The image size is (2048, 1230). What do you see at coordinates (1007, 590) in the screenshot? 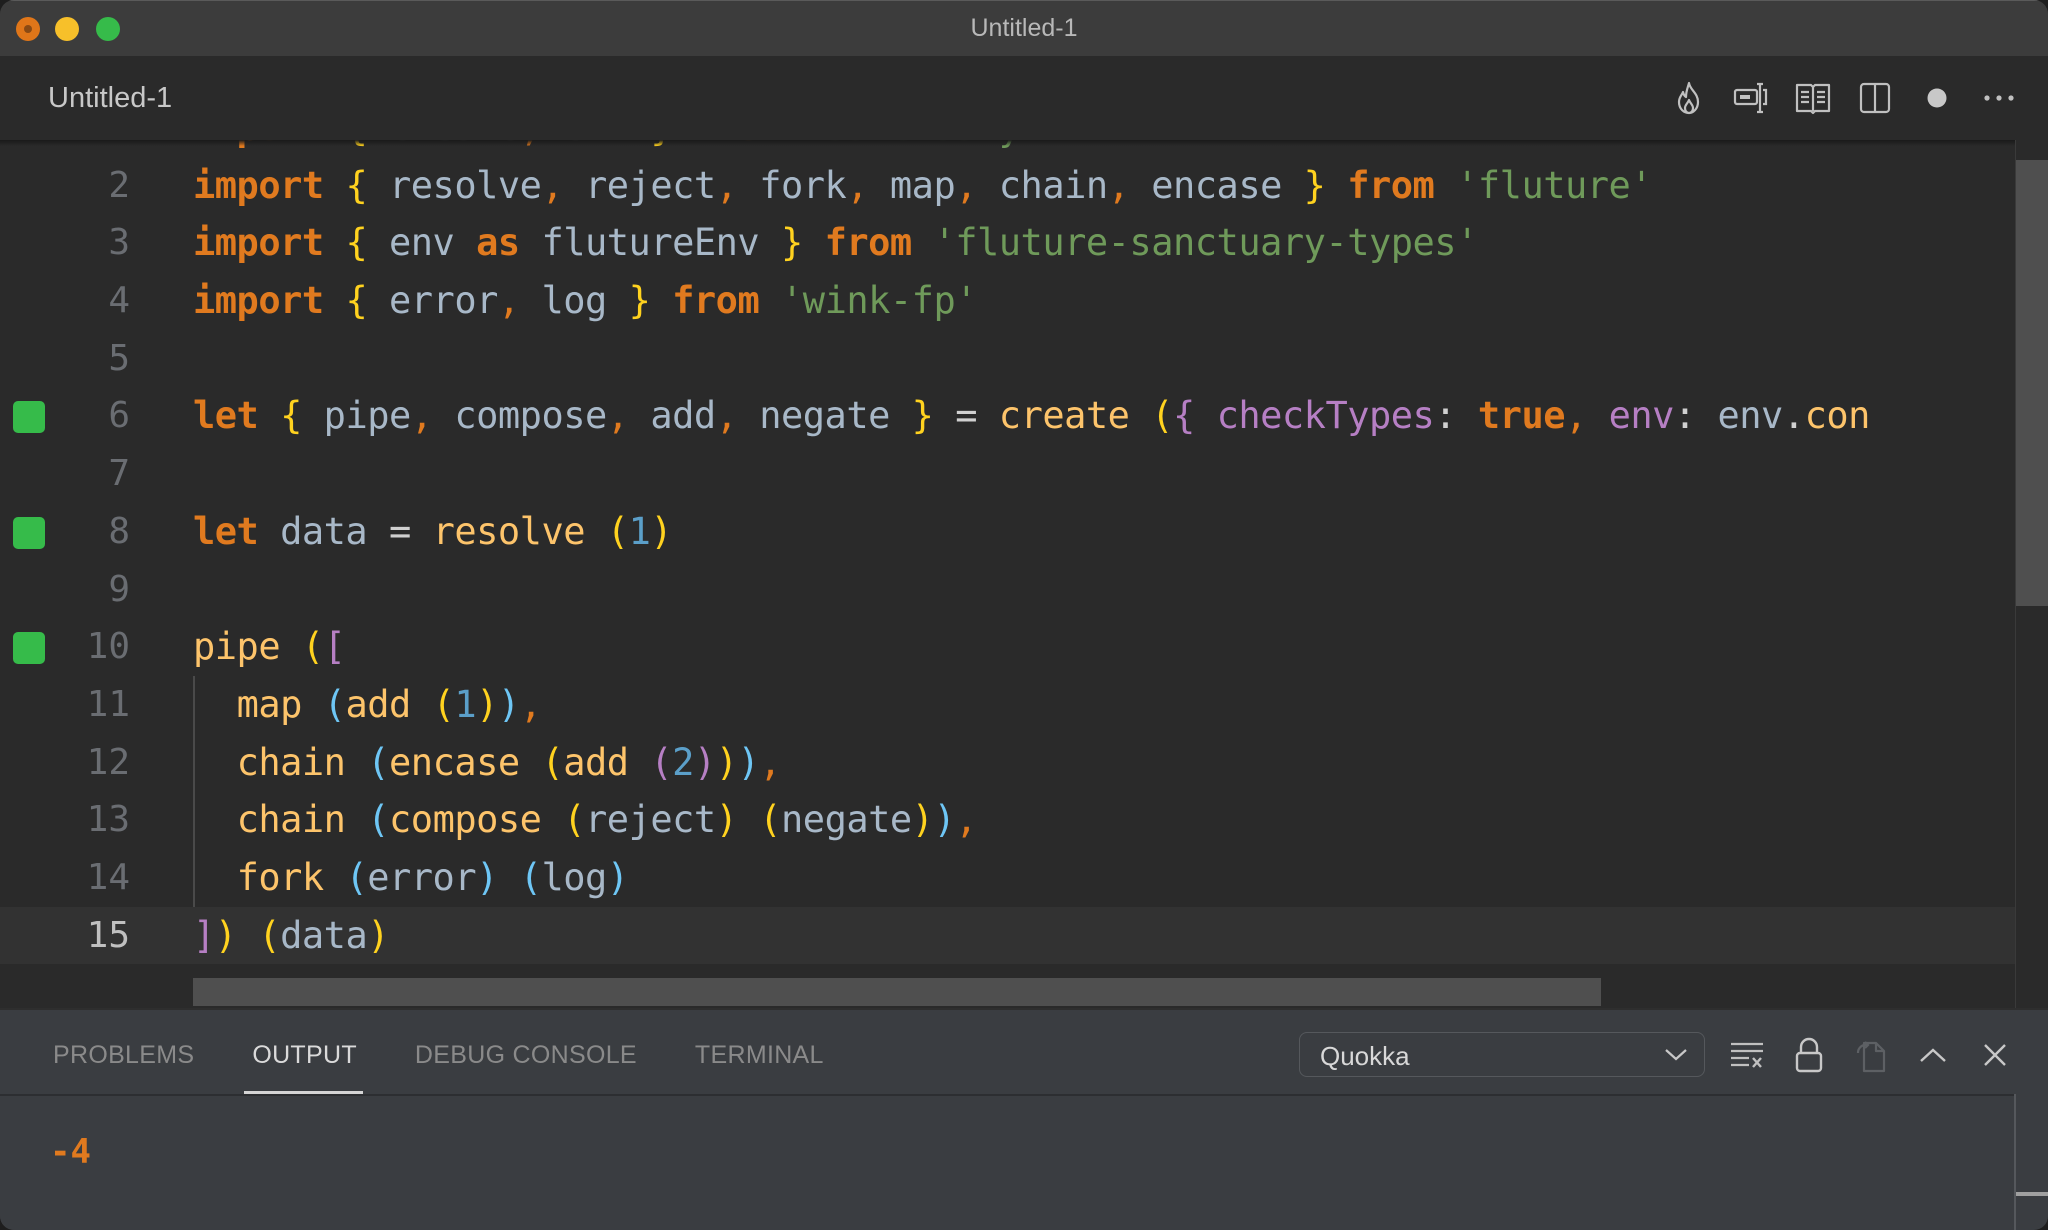
I see `code-line: 9` at bounding box center [1007, 590].